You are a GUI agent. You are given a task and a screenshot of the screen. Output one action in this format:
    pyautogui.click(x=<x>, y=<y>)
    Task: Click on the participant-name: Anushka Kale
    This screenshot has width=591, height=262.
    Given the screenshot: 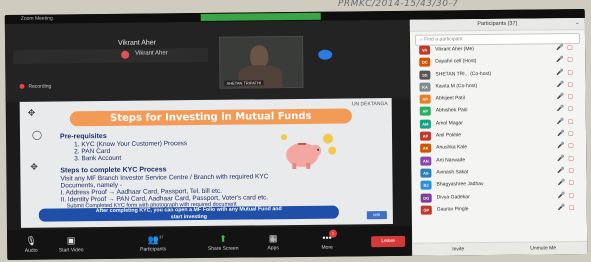 What is the action you would take?
    pyautogui.click(x=452, y=147)
    